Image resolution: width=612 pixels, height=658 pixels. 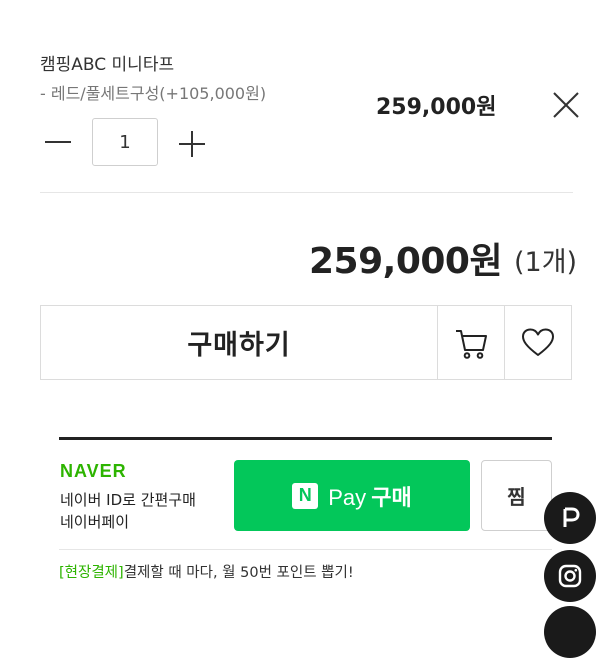 I want to click on total-price: 259,000원, so click(x=406, y=261).